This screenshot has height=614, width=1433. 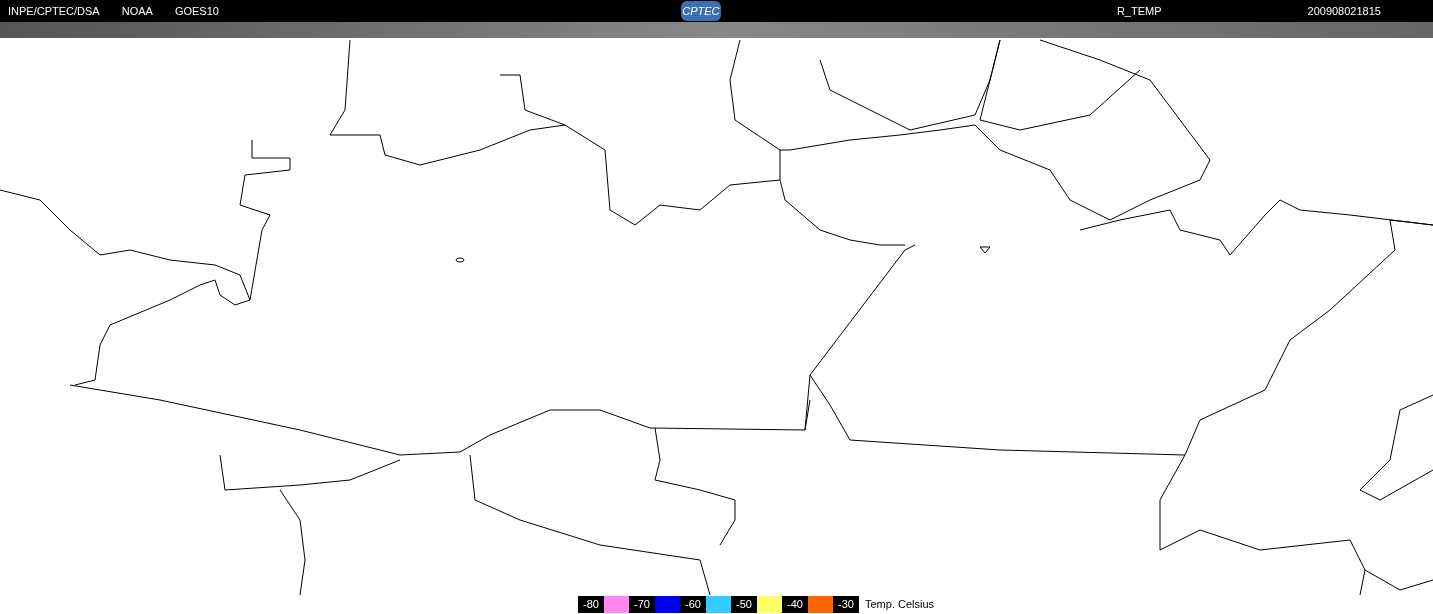 What do you see at coordinates (846, 604) in the screenshot?
I see `legend-value: -30` at bounding box center [846, 604].